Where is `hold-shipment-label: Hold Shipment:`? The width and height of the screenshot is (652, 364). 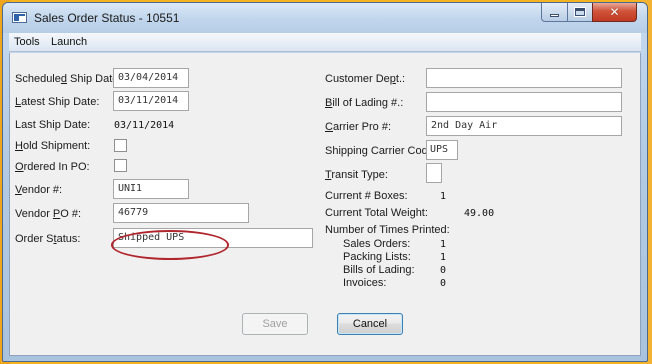
hold-shipment-label: Hold Shipment: is located at coordinates (53, 146).